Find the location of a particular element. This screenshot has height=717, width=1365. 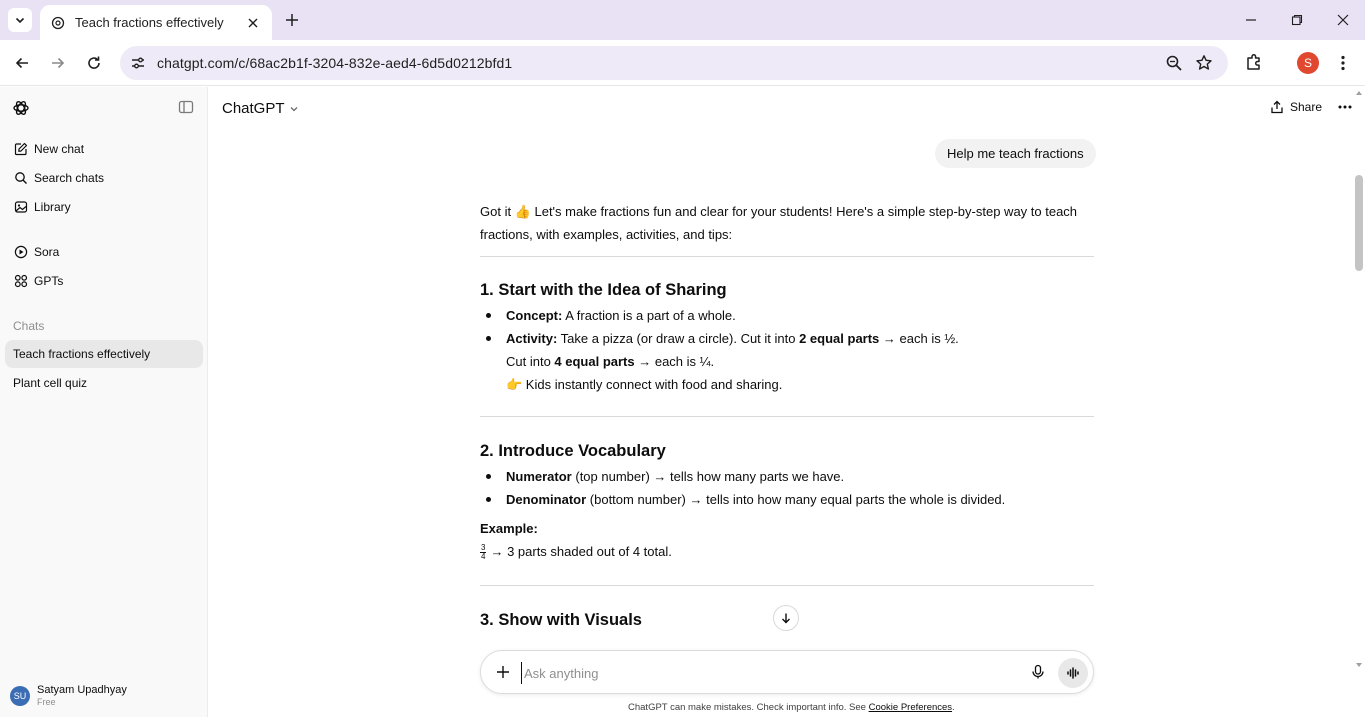

sidebar-item-gpts: GPTs is located at coordinates (104, 281).